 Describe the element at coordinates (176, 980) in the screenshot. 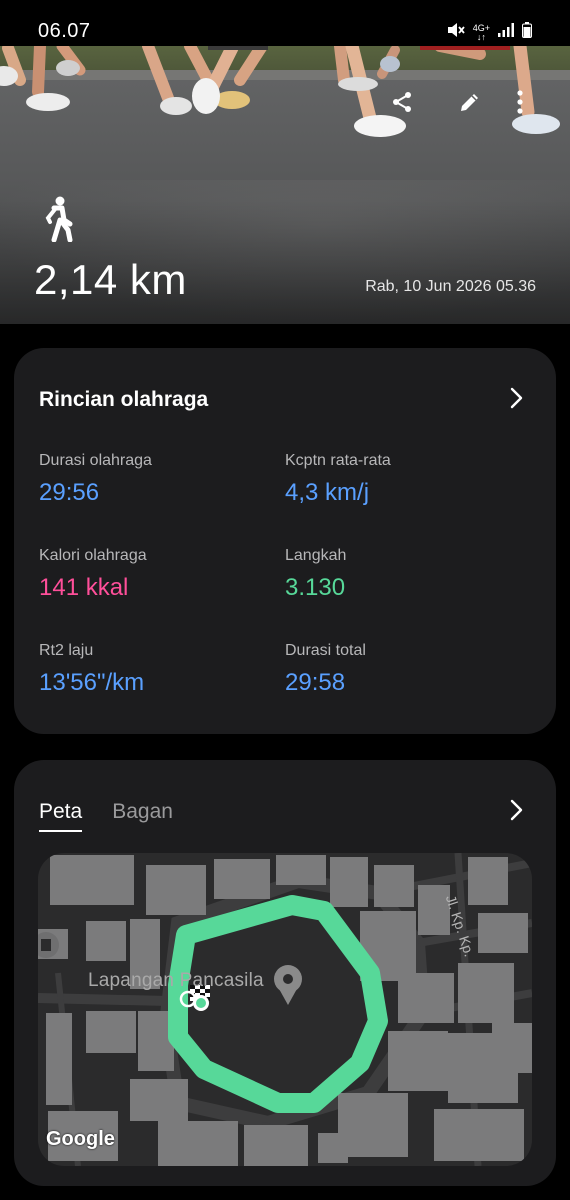

I see `place-label: Lapangan Pancasila` at that location.